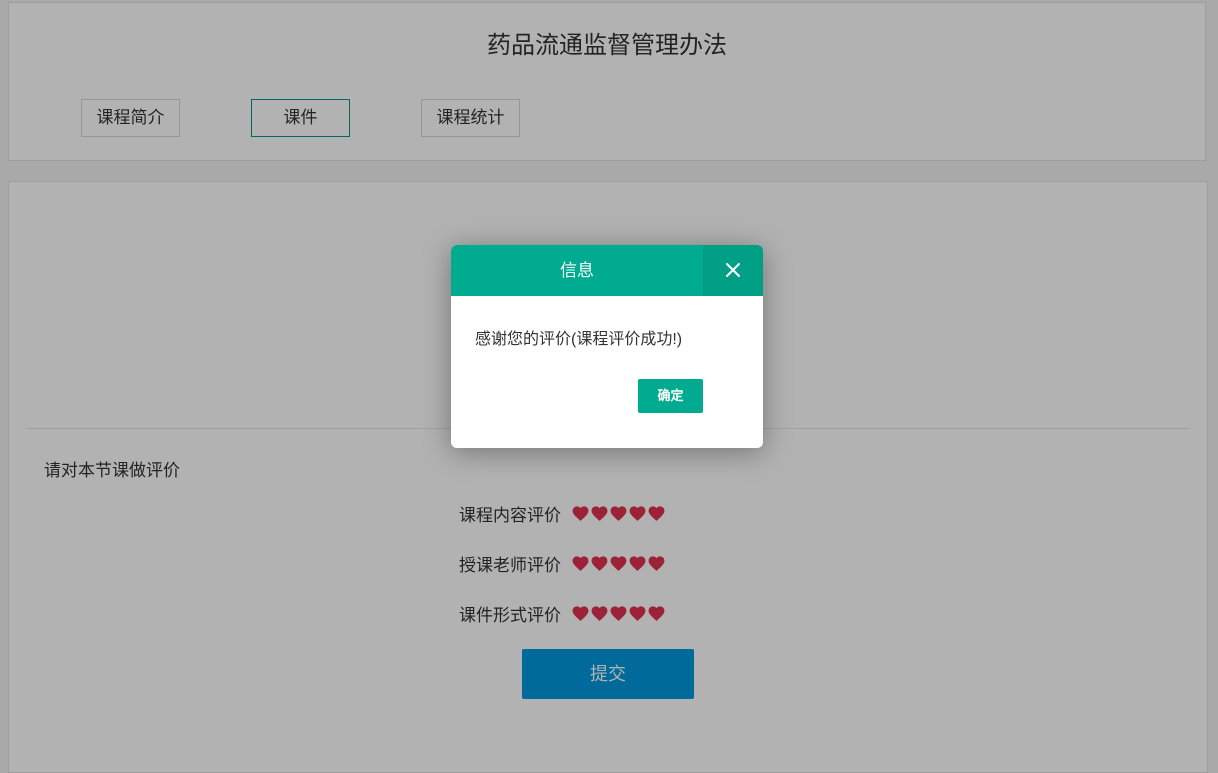  I want to click on close-button, so click(733, 270).